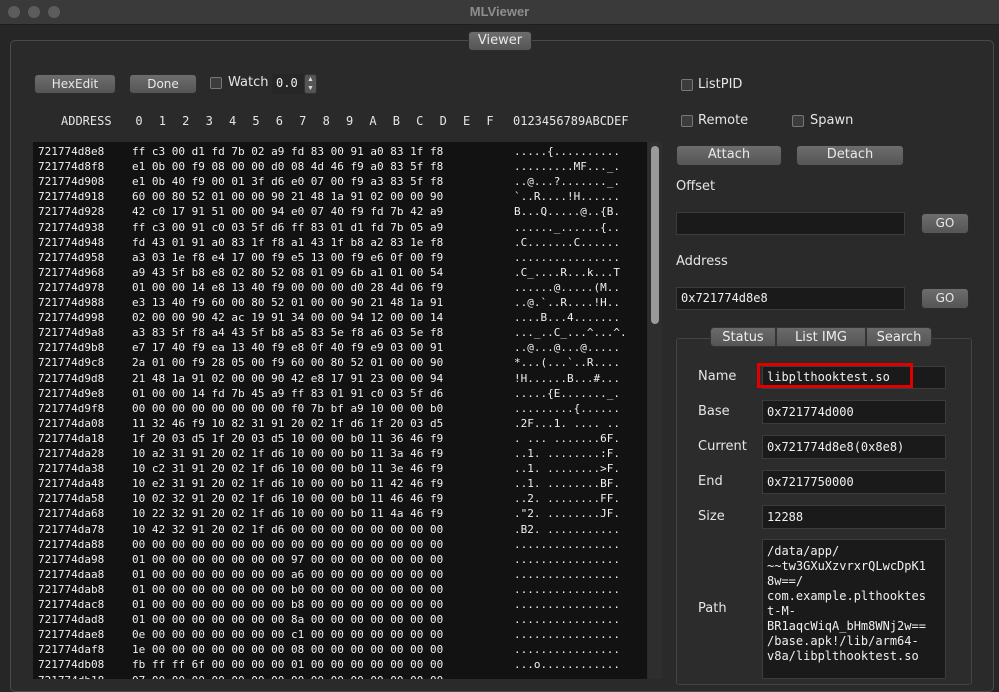 Image resolution: width=999 pixels, height=692 pixels. Describe the element at coordinates (71, 499) in the screenshot. I see `row-address: 721774da58` at that location.